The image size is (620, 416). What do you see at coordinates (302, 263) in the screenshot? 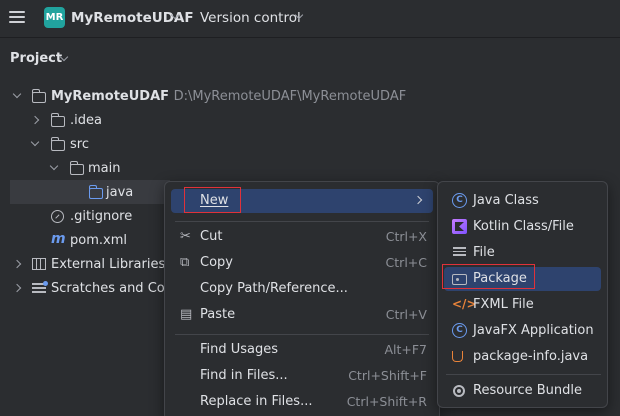
I see `menu-item-copy: ⧉ Copy Ctrl+C` at bounding box center [302, 263].